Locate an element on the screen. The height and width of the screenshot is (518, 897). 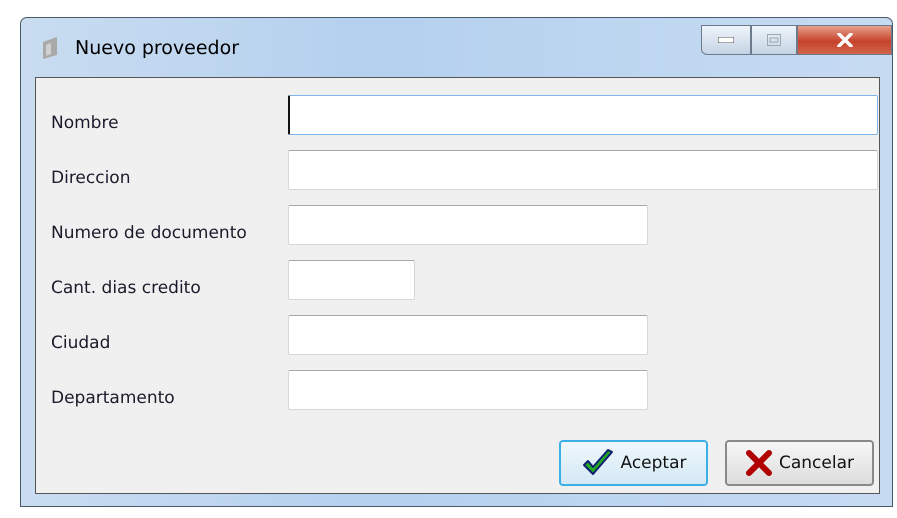
field-label: Cant. dias credito is located at coordinates (126, 289).